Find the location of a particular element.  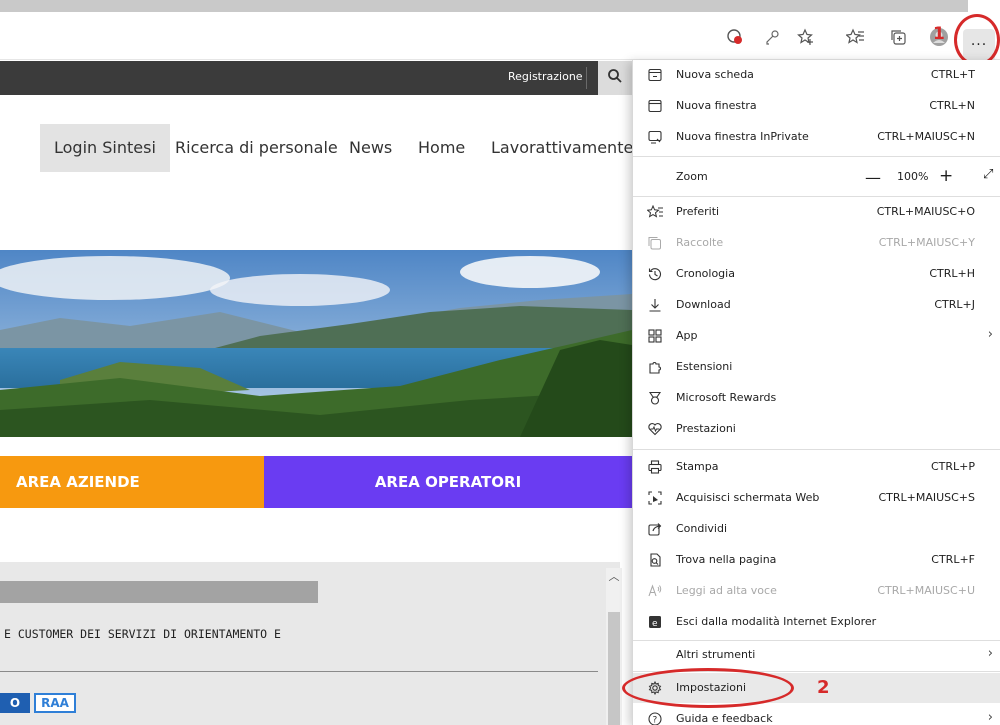

browser-top-strip is located at coordinates (500, 6).